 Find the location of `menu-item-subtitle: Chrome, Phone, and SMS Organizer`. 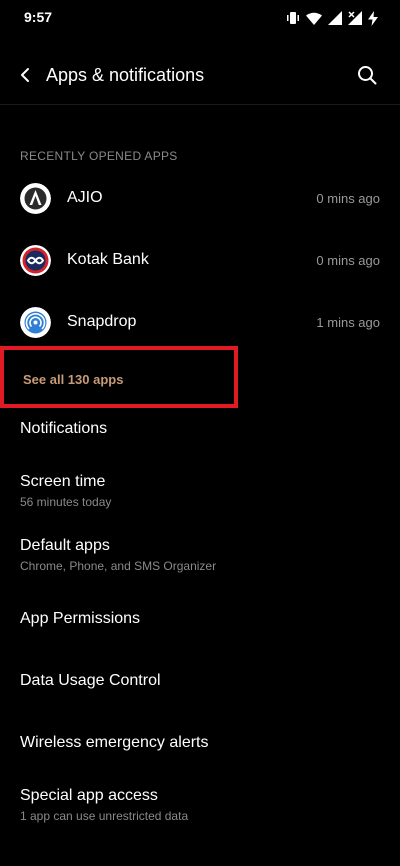

menu-item-subtitle: Chrome, Phone, and SMS Organizer is located at coordinates (118, 566).